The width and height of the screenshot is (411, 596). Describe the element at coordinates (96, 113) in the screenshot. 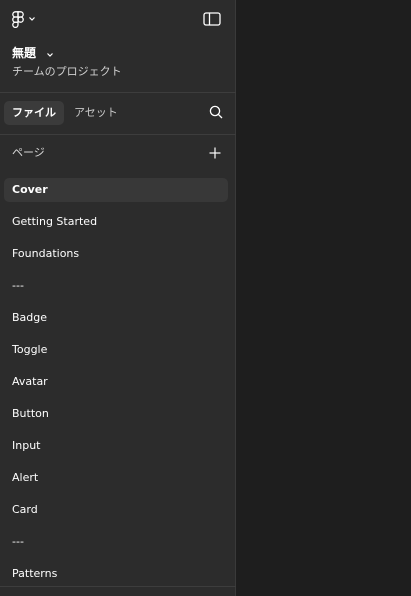

I see `tab-assets: アセット` at that location.